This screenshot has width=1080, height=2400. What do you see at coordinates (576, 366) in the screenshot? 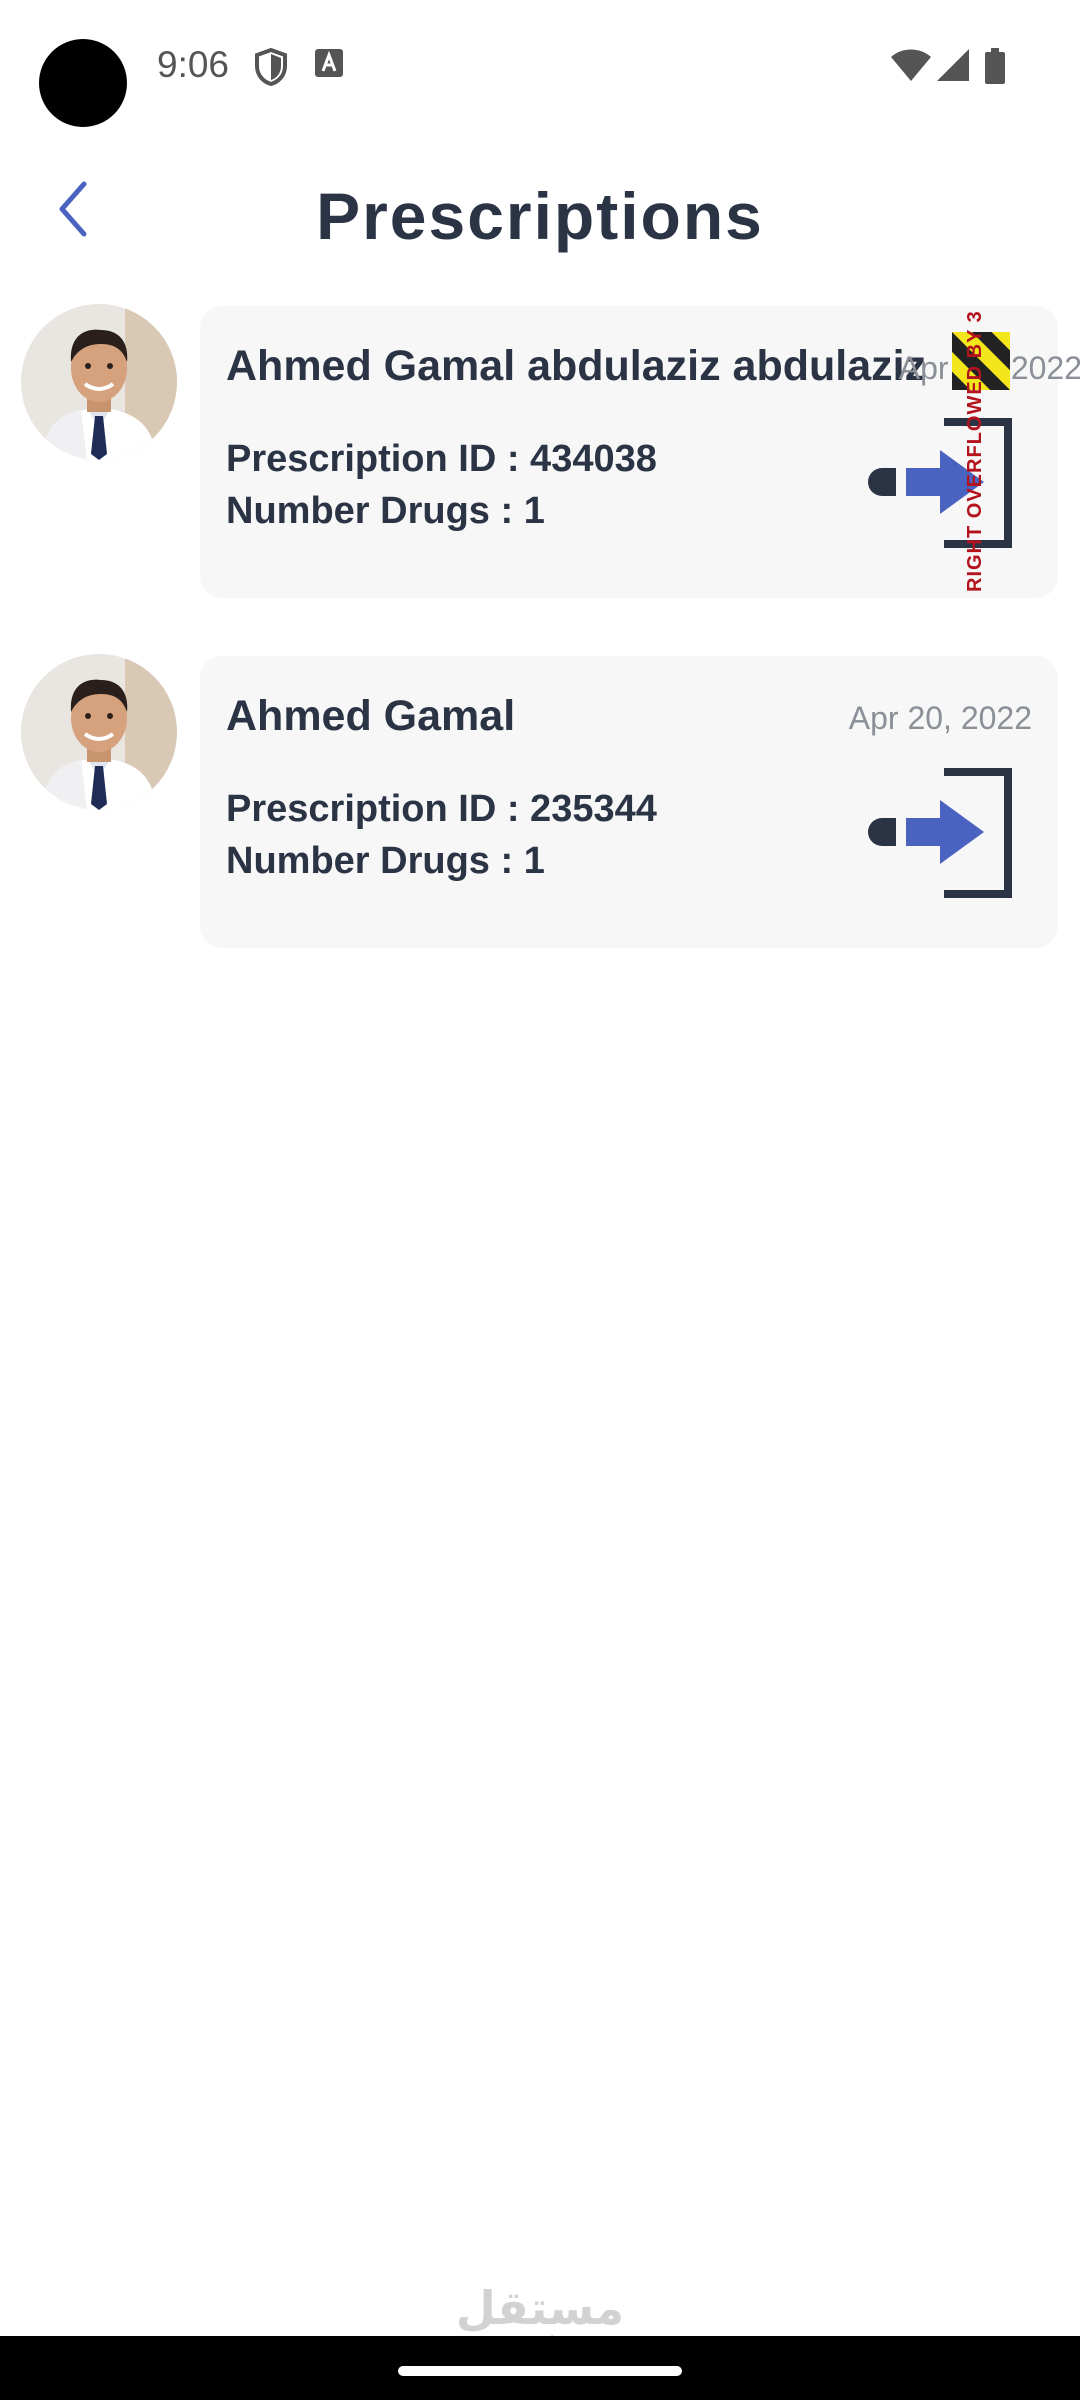
I see `doctor-name: Ahmed Gamal abdulaziz abdulaziz` at bounding box center [576, 366].